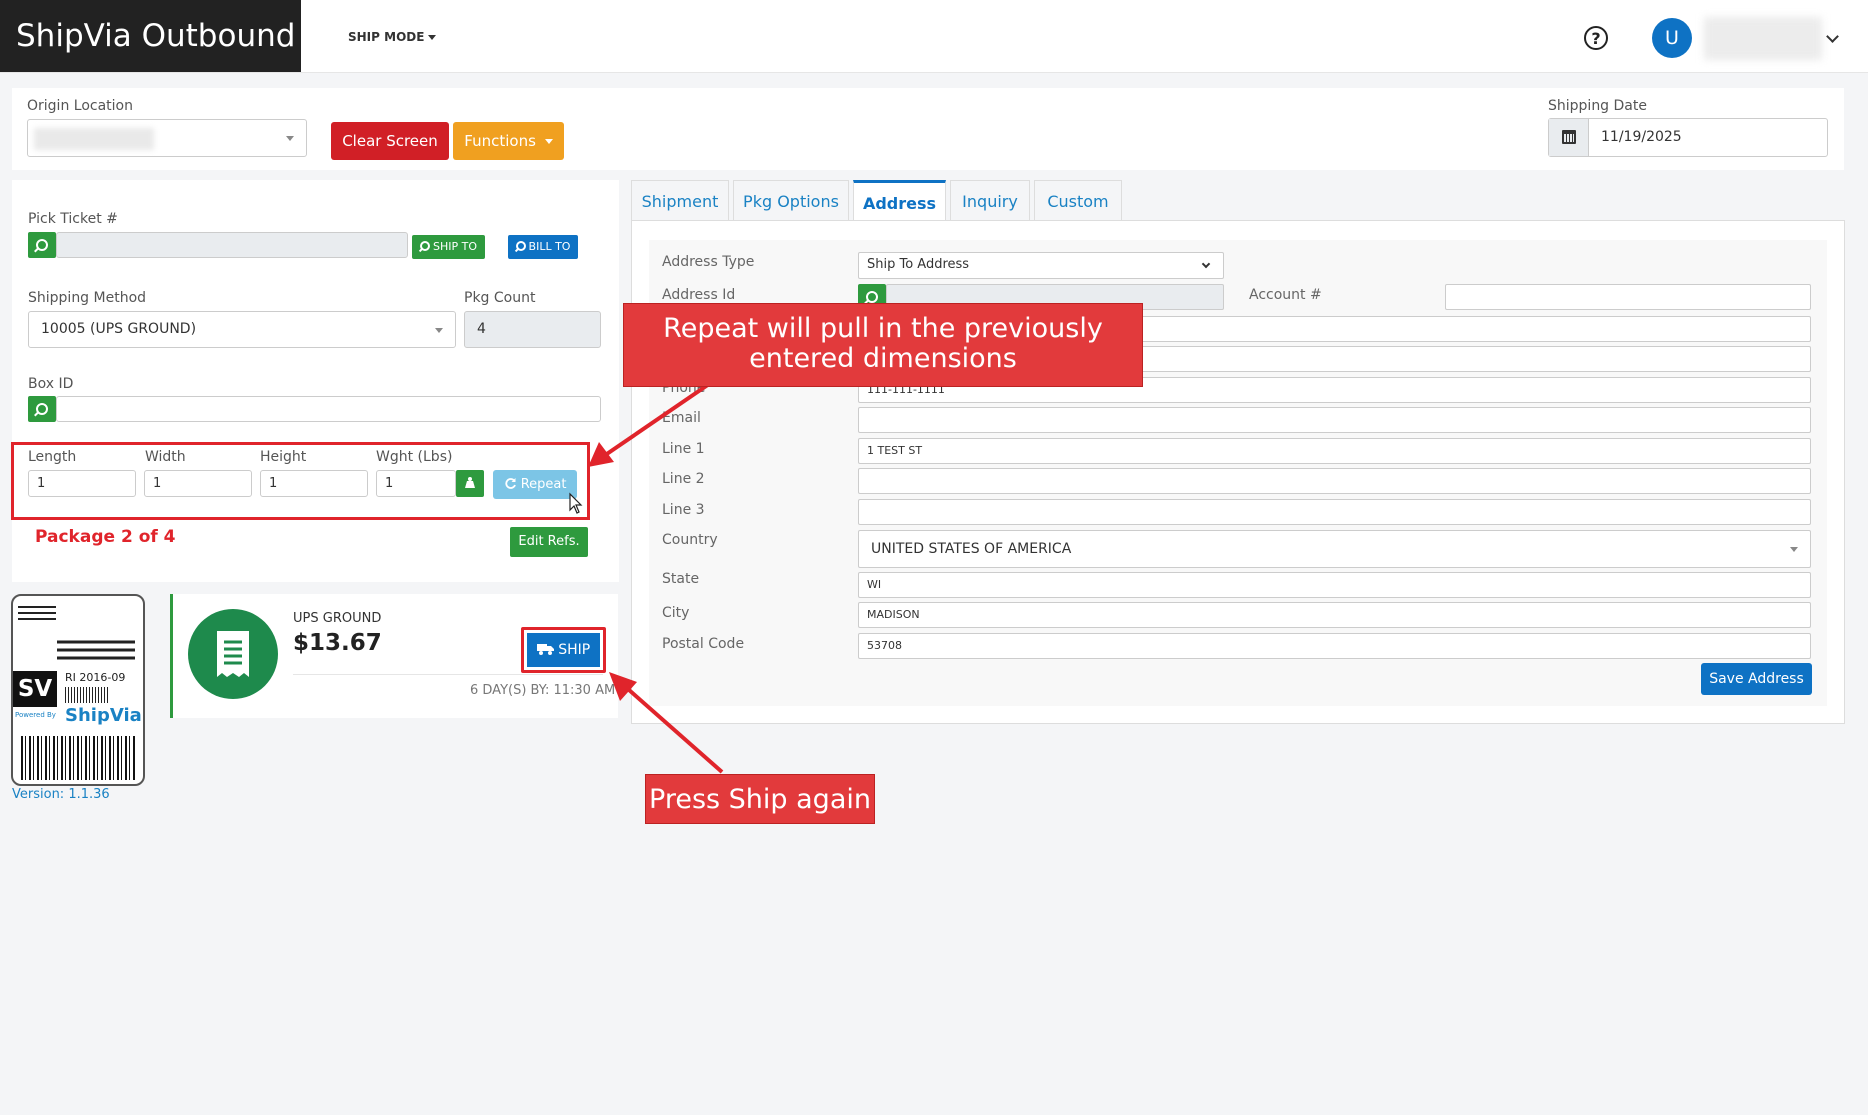 The image size is (1868, 1115). What do you see at coordinates (656, 576) in the screenshot?
I see `annotation-arrows` at bounding box center [656, 576].